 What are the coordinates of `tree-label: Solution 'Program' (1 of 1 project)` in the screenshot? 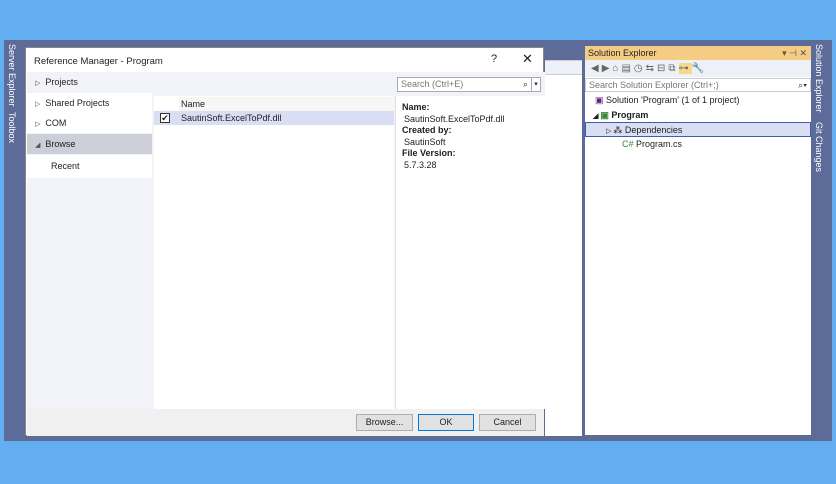 It's located at (673, 100).